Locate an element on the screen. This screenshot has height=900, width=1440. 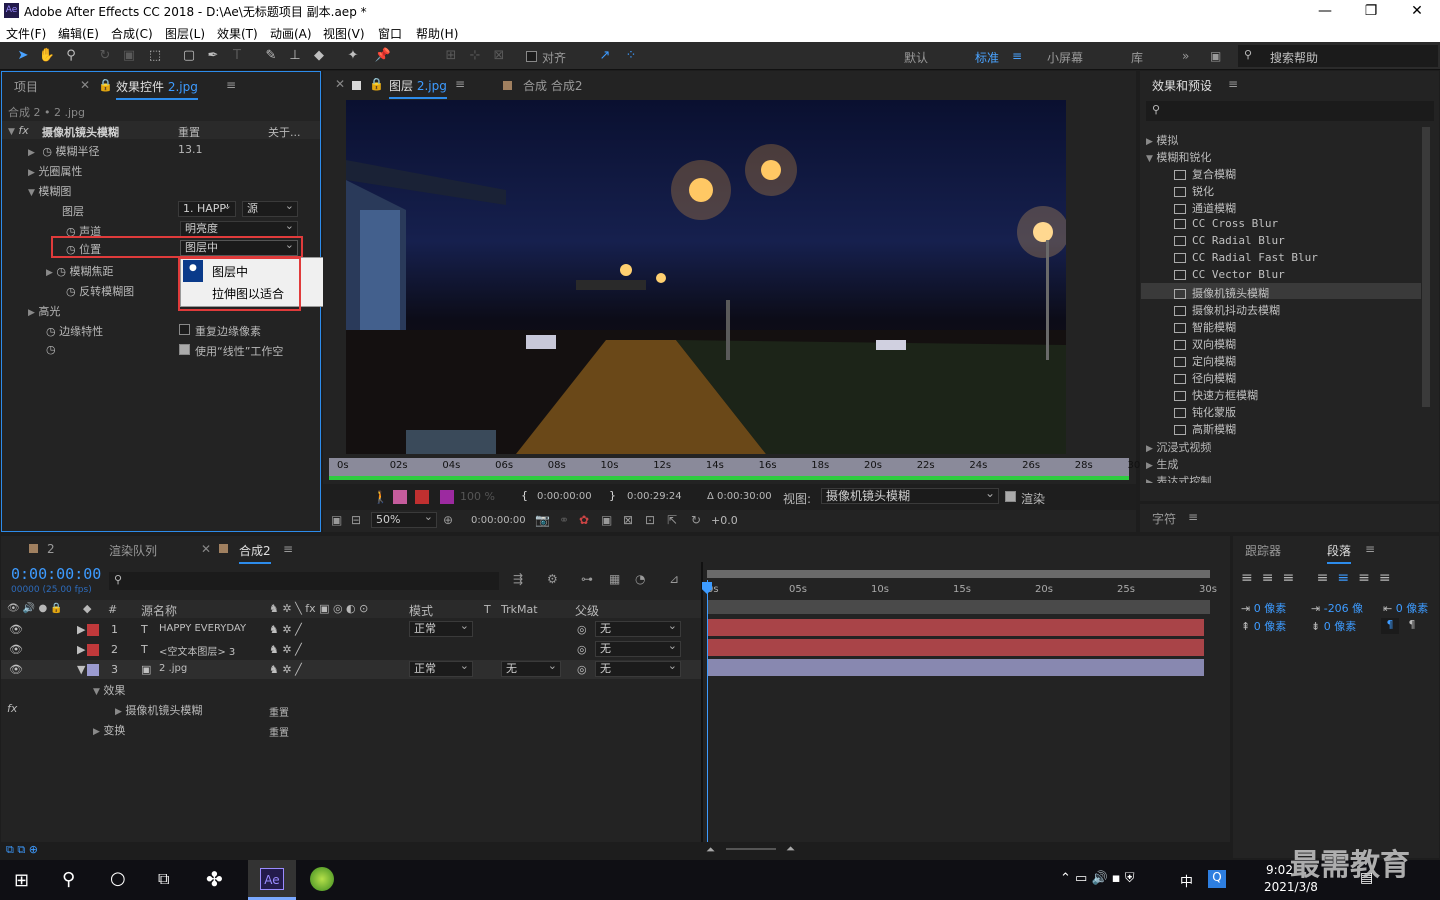
render-checkbox is located at coordinates (1010, 496).